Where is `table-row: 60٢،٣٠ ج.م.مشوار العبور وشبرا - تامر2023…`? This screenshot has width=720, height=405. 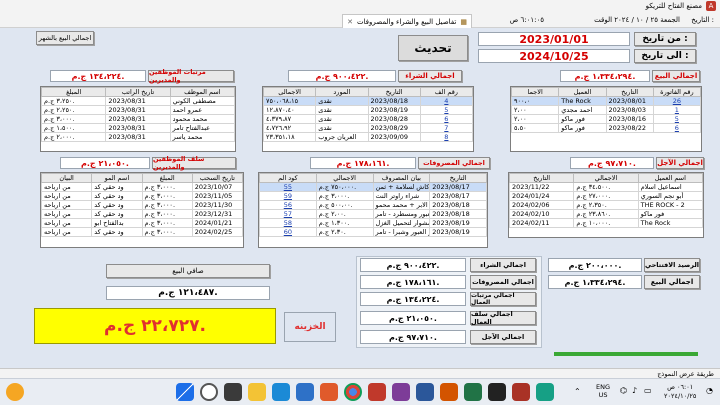 table-row: 60٢،٣٠ ج.م.مشوار العبور وشبرا - تامر2023… is located at coordinates (373, 232).